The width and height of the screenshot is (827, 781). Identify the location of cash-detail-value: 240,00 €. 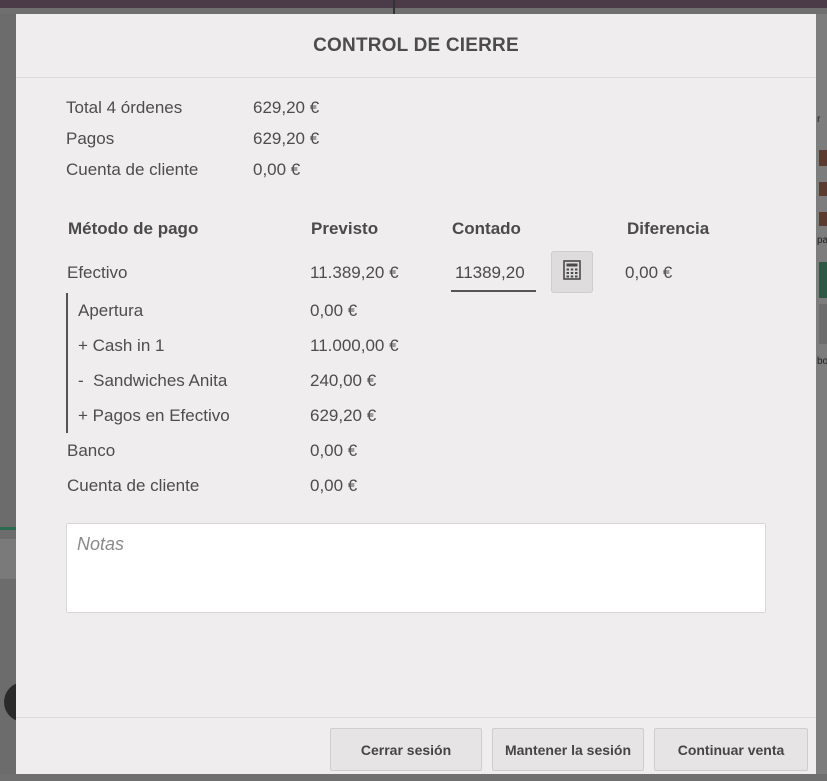
(343, 380).